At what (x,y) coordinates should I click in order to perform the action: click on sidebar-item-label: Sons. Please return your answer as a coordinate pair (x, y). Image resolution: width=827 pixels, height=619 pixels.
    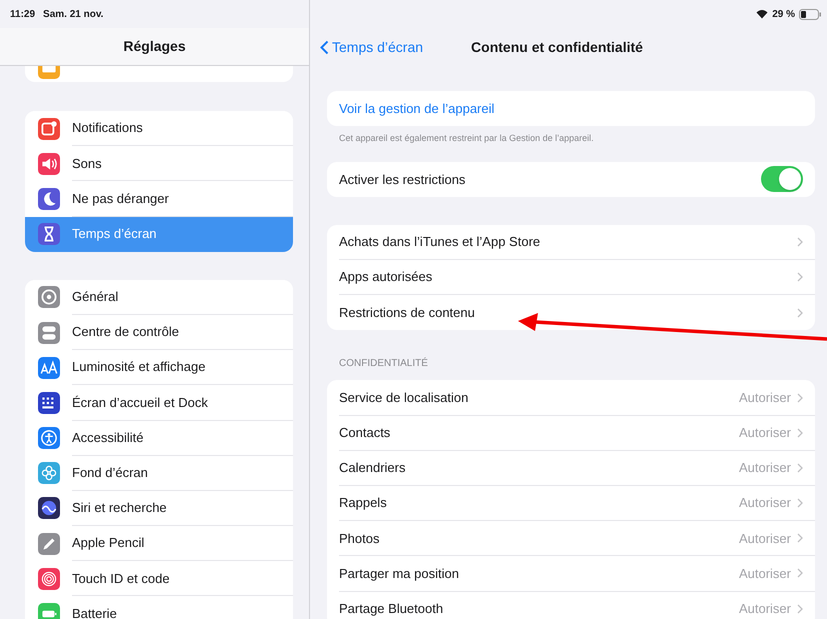
    Looking at the image, I should click on (87, 163).